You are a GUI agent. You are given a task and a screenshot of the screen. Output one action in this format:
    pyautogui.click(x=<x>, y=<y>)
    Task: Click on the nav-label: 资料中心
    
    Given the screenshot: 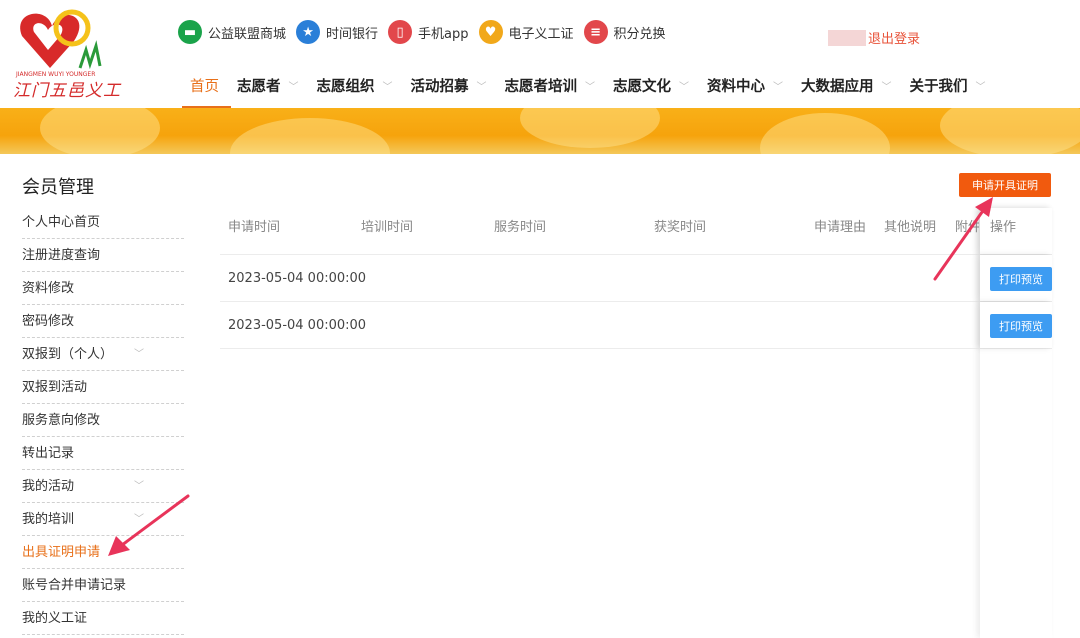 What is the action you would take?
    pyautogui.click(x=736, y=86)
    